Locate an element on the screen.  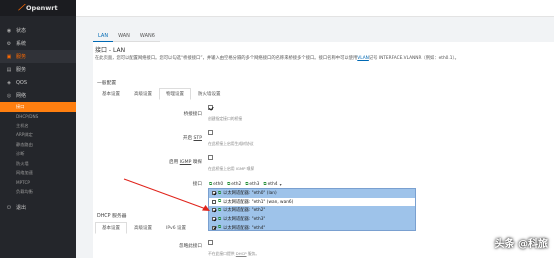
sidebar-subitem-label: 静态路由 is located at coordinates (24, 144).